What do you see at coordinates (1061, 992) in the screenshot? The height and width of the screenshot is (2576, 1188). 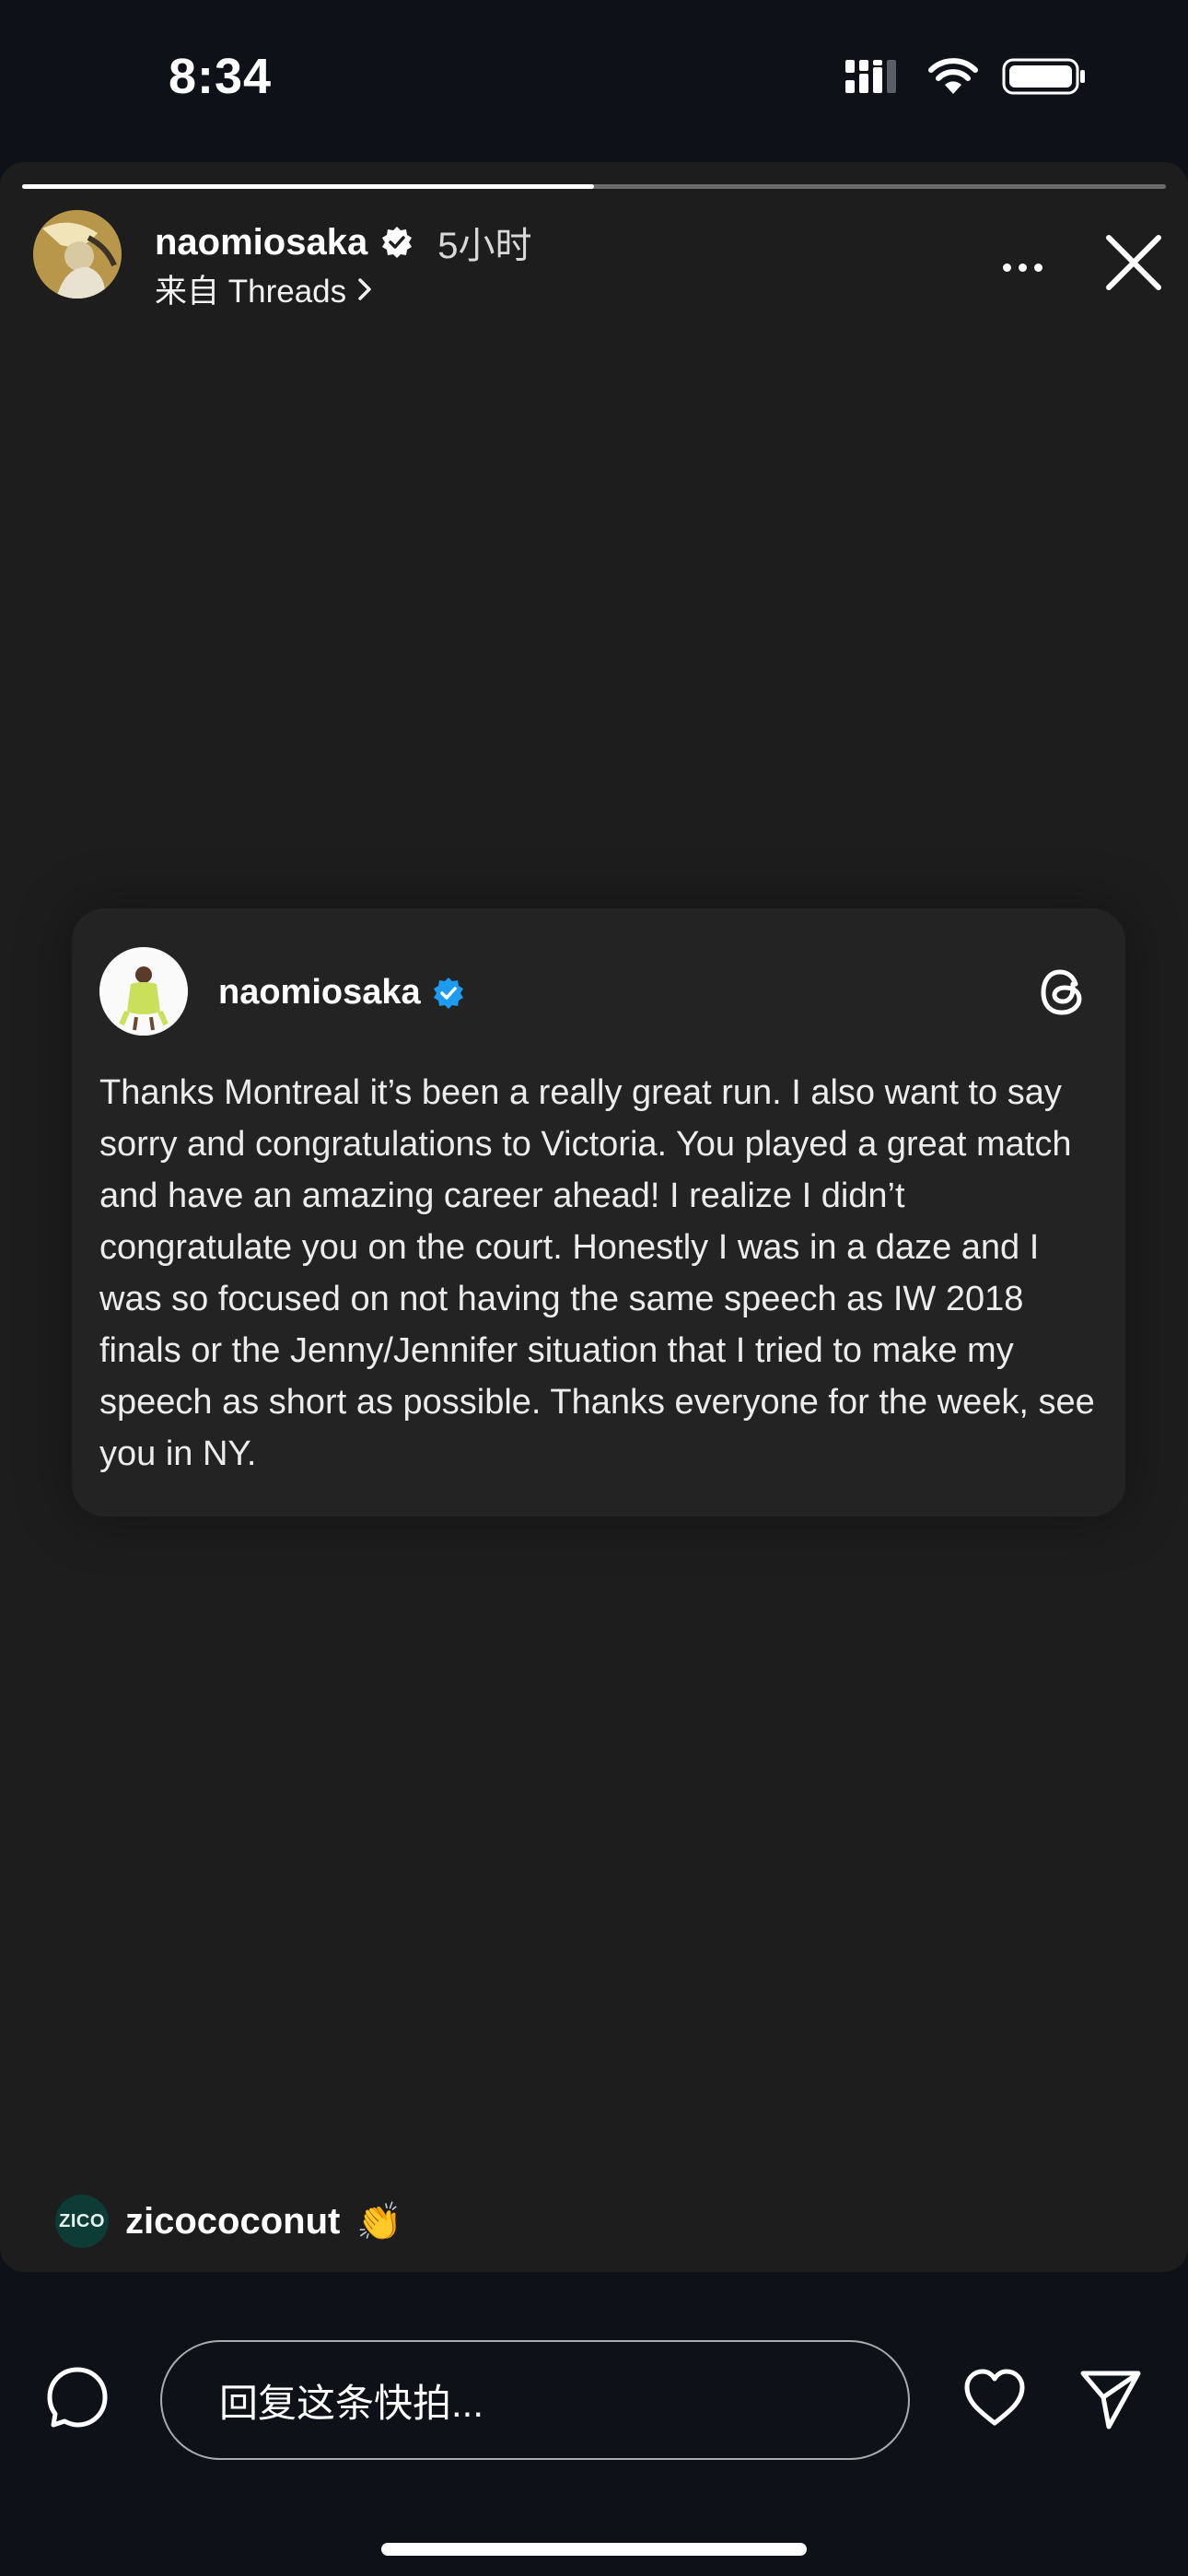 I see `threads-logo-icon` at bounding box center [1061, 992].